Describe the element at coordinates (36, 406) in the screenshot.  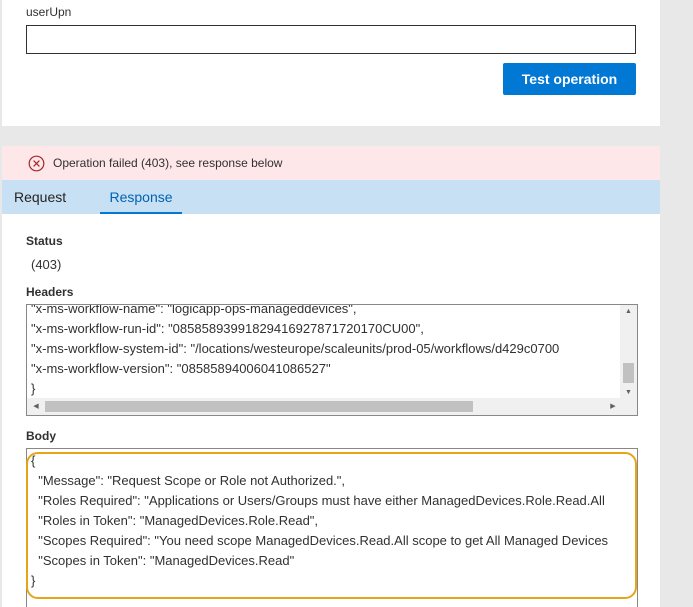
I see `scroll-left-arrow-icon: ◀` at that location.